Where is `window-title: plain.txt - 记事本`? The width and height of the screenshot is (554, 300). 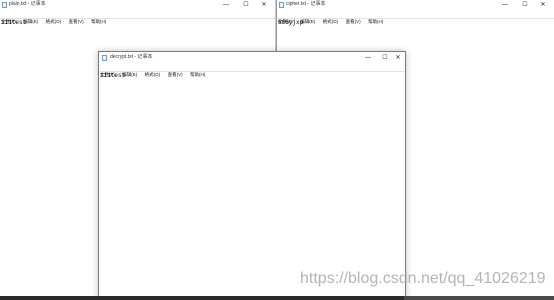 window-title: plain.txt - 记事本 is located at coordinates (27, 4).